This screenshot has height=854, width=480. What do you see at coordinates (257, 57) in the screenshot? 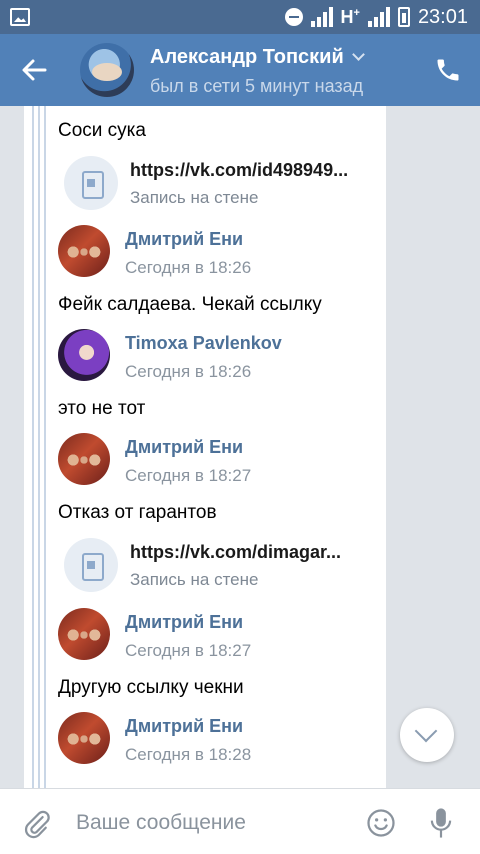
I see `contact-name: Александр Топский` at bounding box center [257, 57].